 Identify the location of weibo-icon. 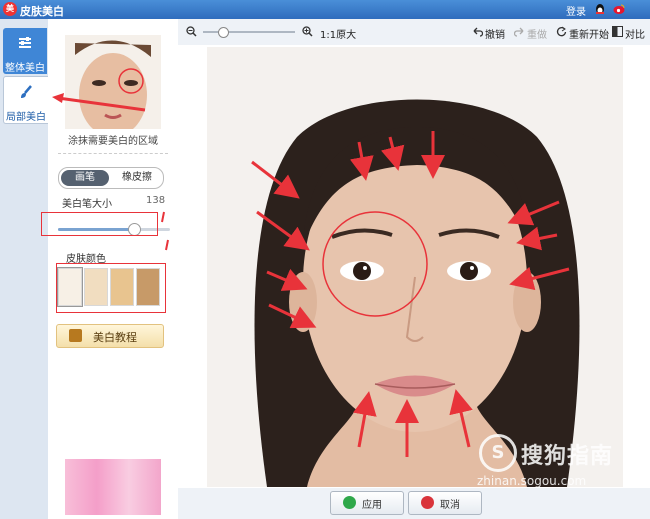
(619, 9).